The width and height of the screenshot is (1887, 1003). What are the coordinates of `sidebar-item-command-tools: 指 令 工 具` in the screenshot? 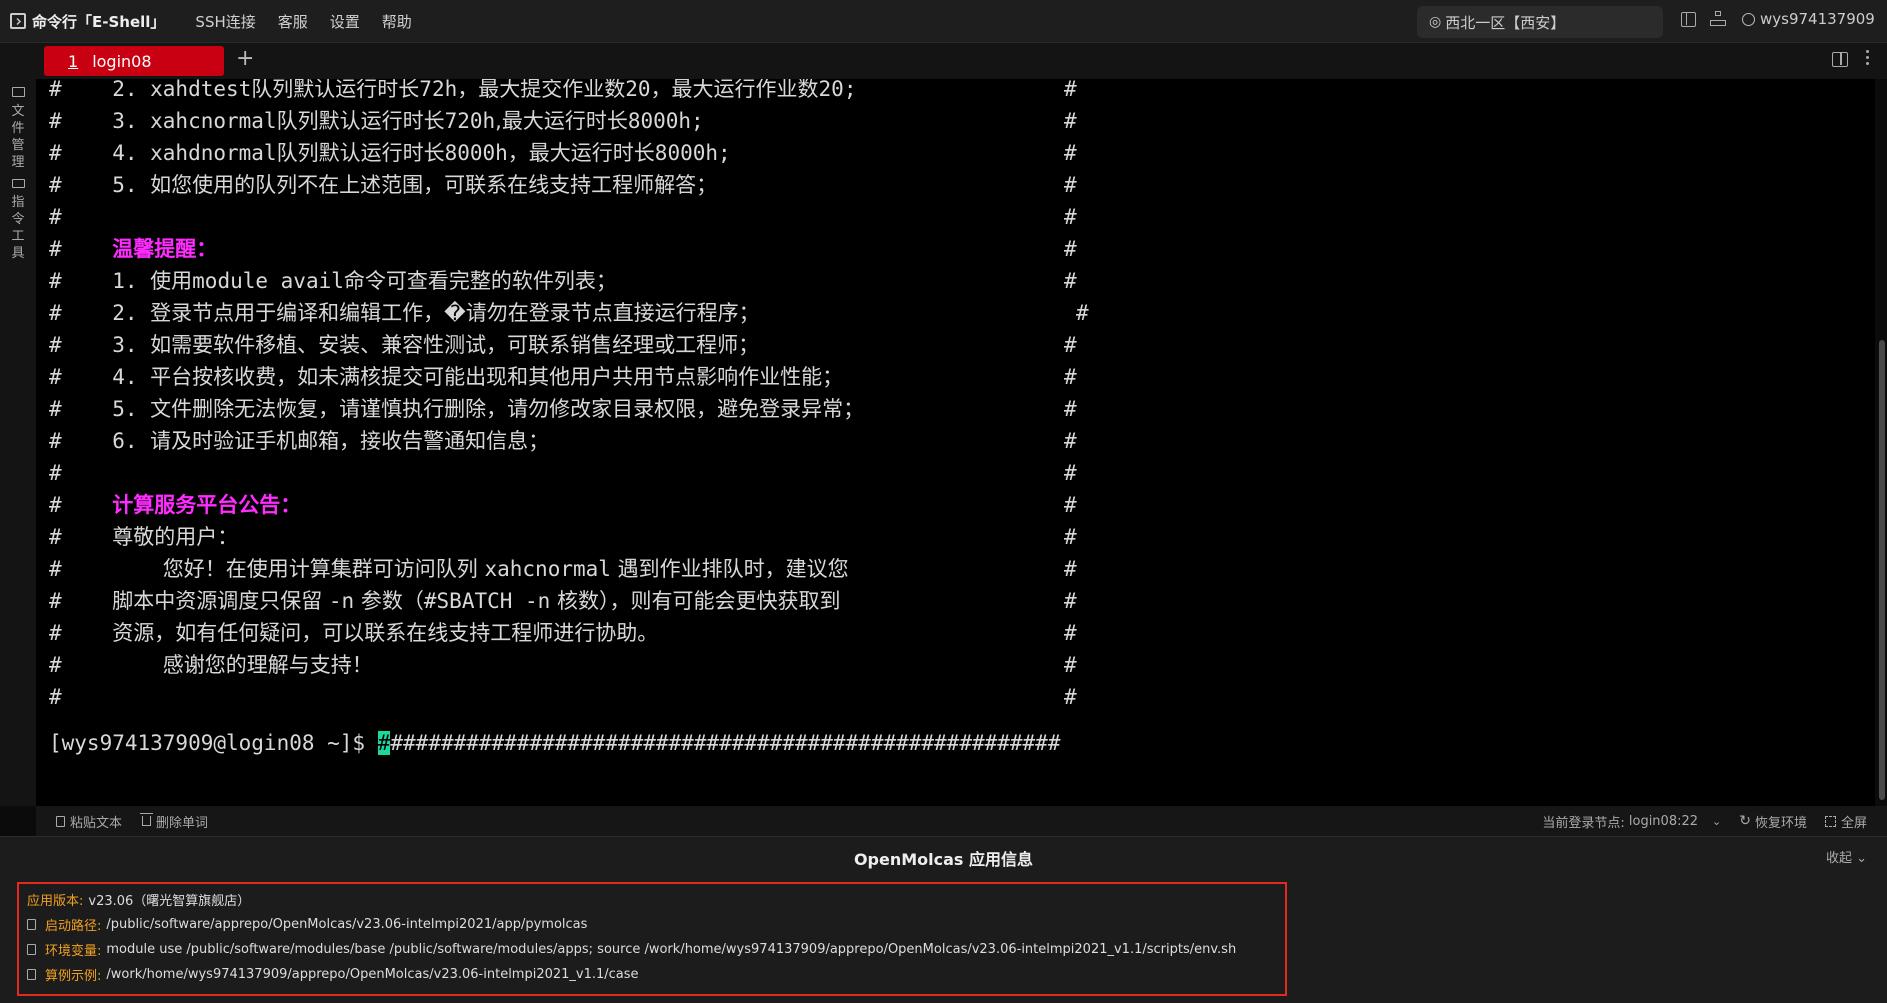 It's located at (18, 220).